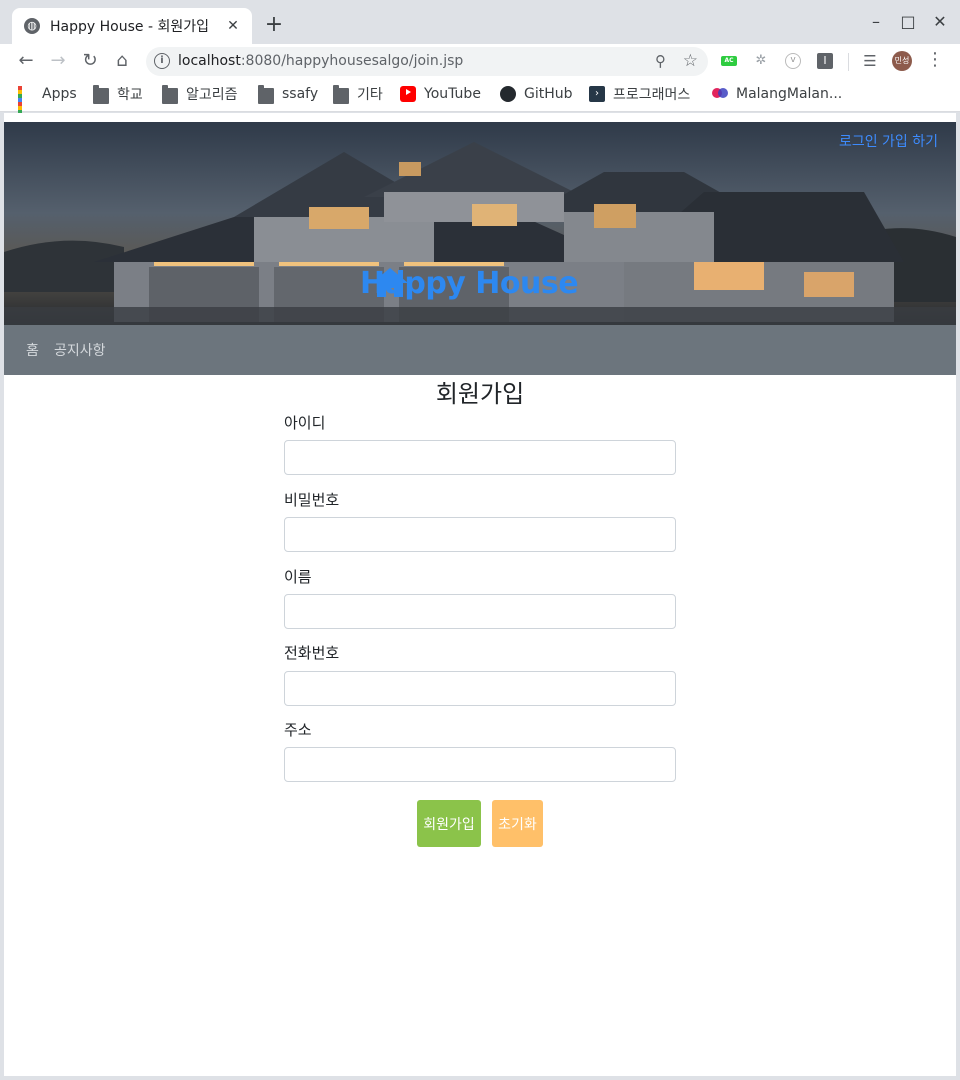 The image size is (960, 1080). I want to click on malang-icon, so click(720, 94).